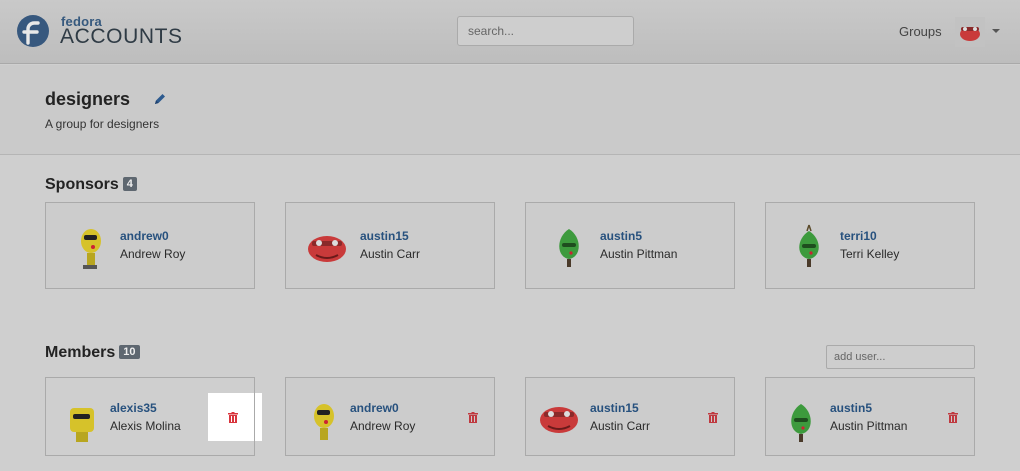  What do you see at coordinates (121, 36) in the screenshot?
I see `logo-accounts-text: ACCOUNTS` at bounding box center [121, 36].